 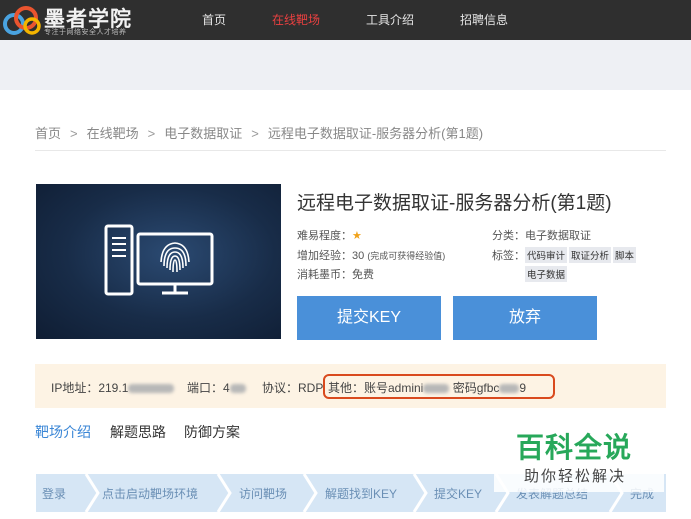 I want to click on challenge-title: 远程电子数据取证-服务器分析(第1题), so click(x=454, y=203).